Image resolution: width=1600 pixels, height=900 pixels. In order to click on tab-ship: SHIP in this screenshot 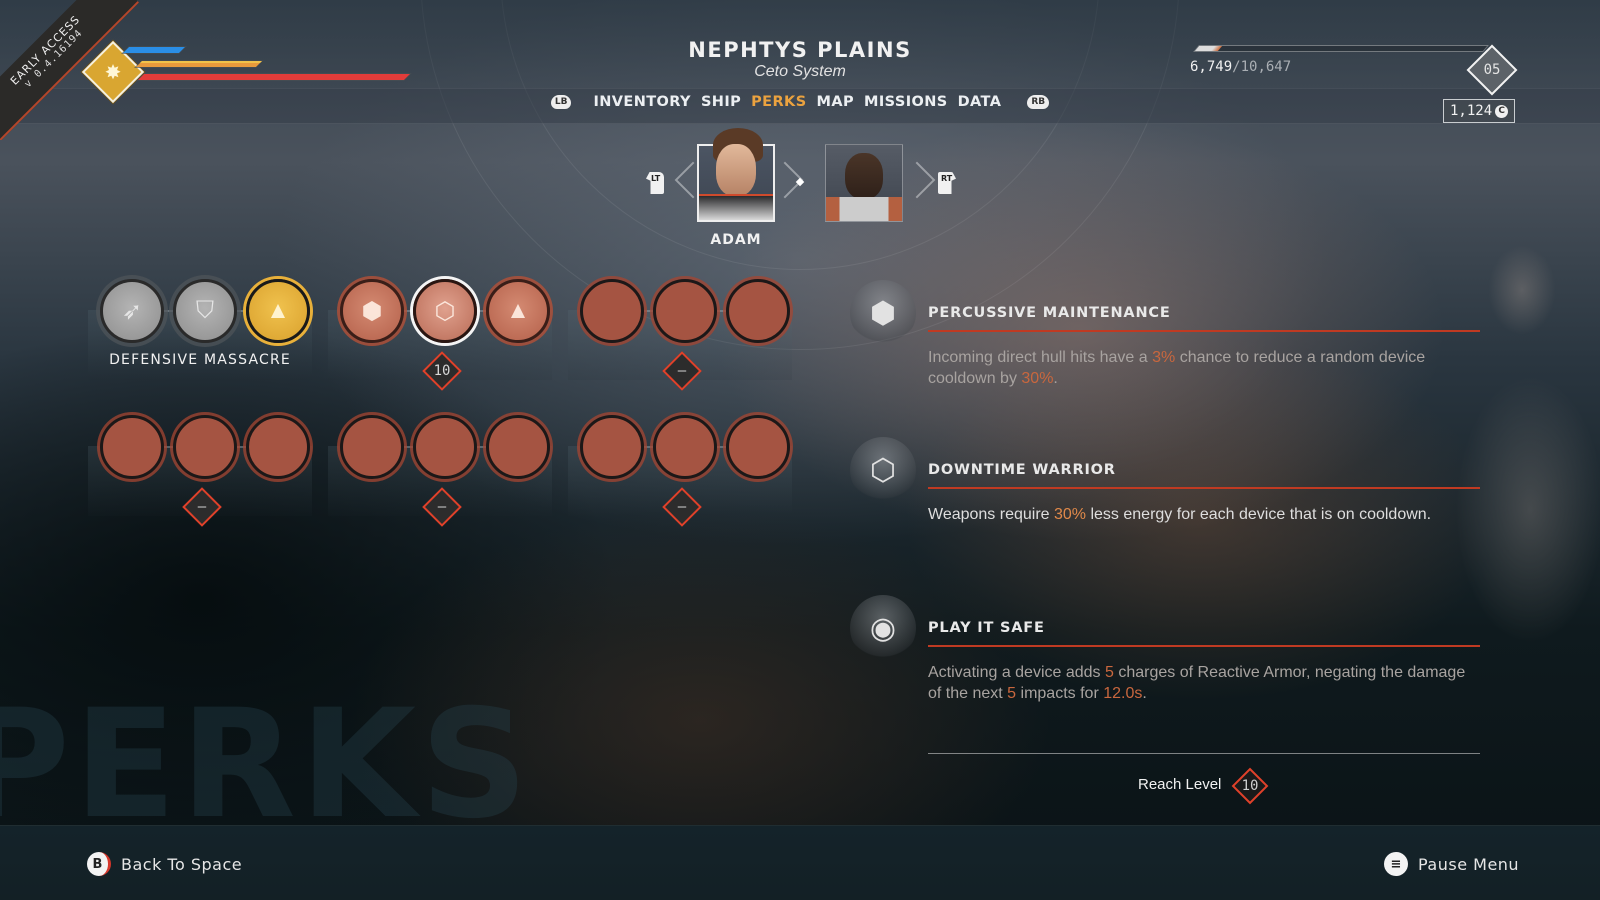, I will do `click(721, 102)`.